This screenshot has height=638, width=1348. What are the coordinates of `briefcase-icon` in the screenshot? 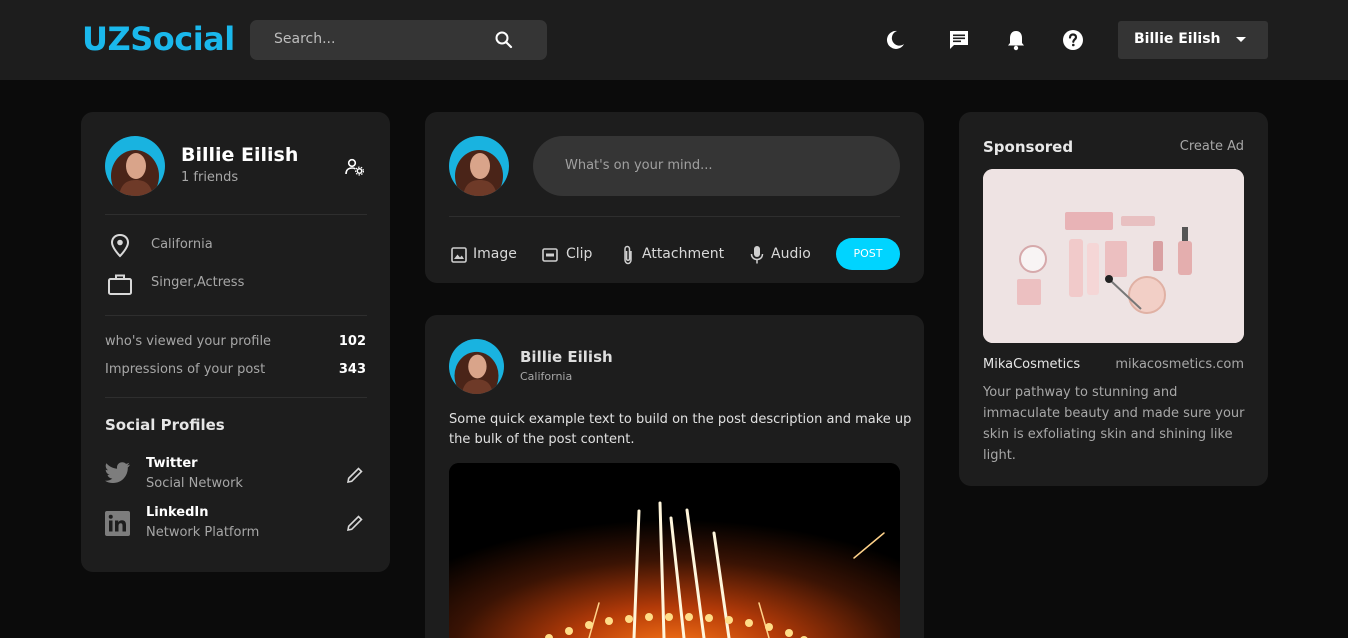 It's located at (120, 284).